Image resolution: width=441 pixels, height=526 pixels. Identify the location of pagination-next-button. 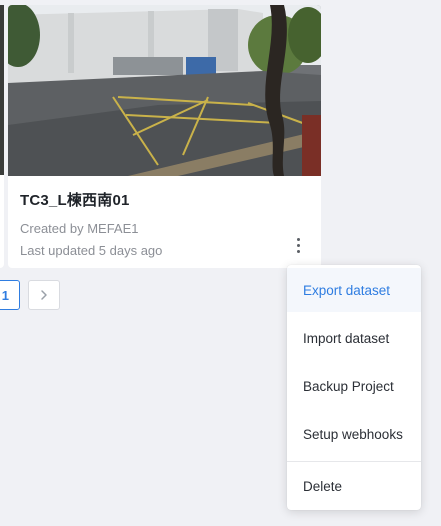
(44, 295).